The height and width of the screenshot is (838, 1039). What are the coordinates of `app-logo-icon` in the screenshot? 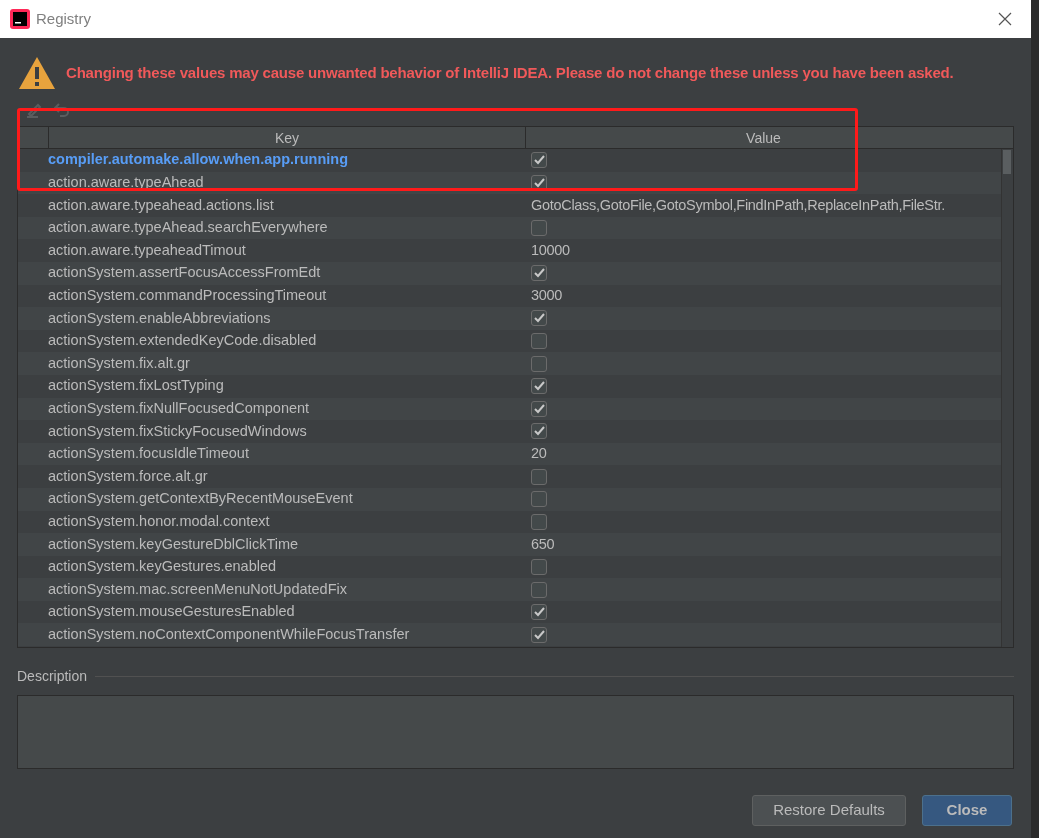 It's located at (20, 19).